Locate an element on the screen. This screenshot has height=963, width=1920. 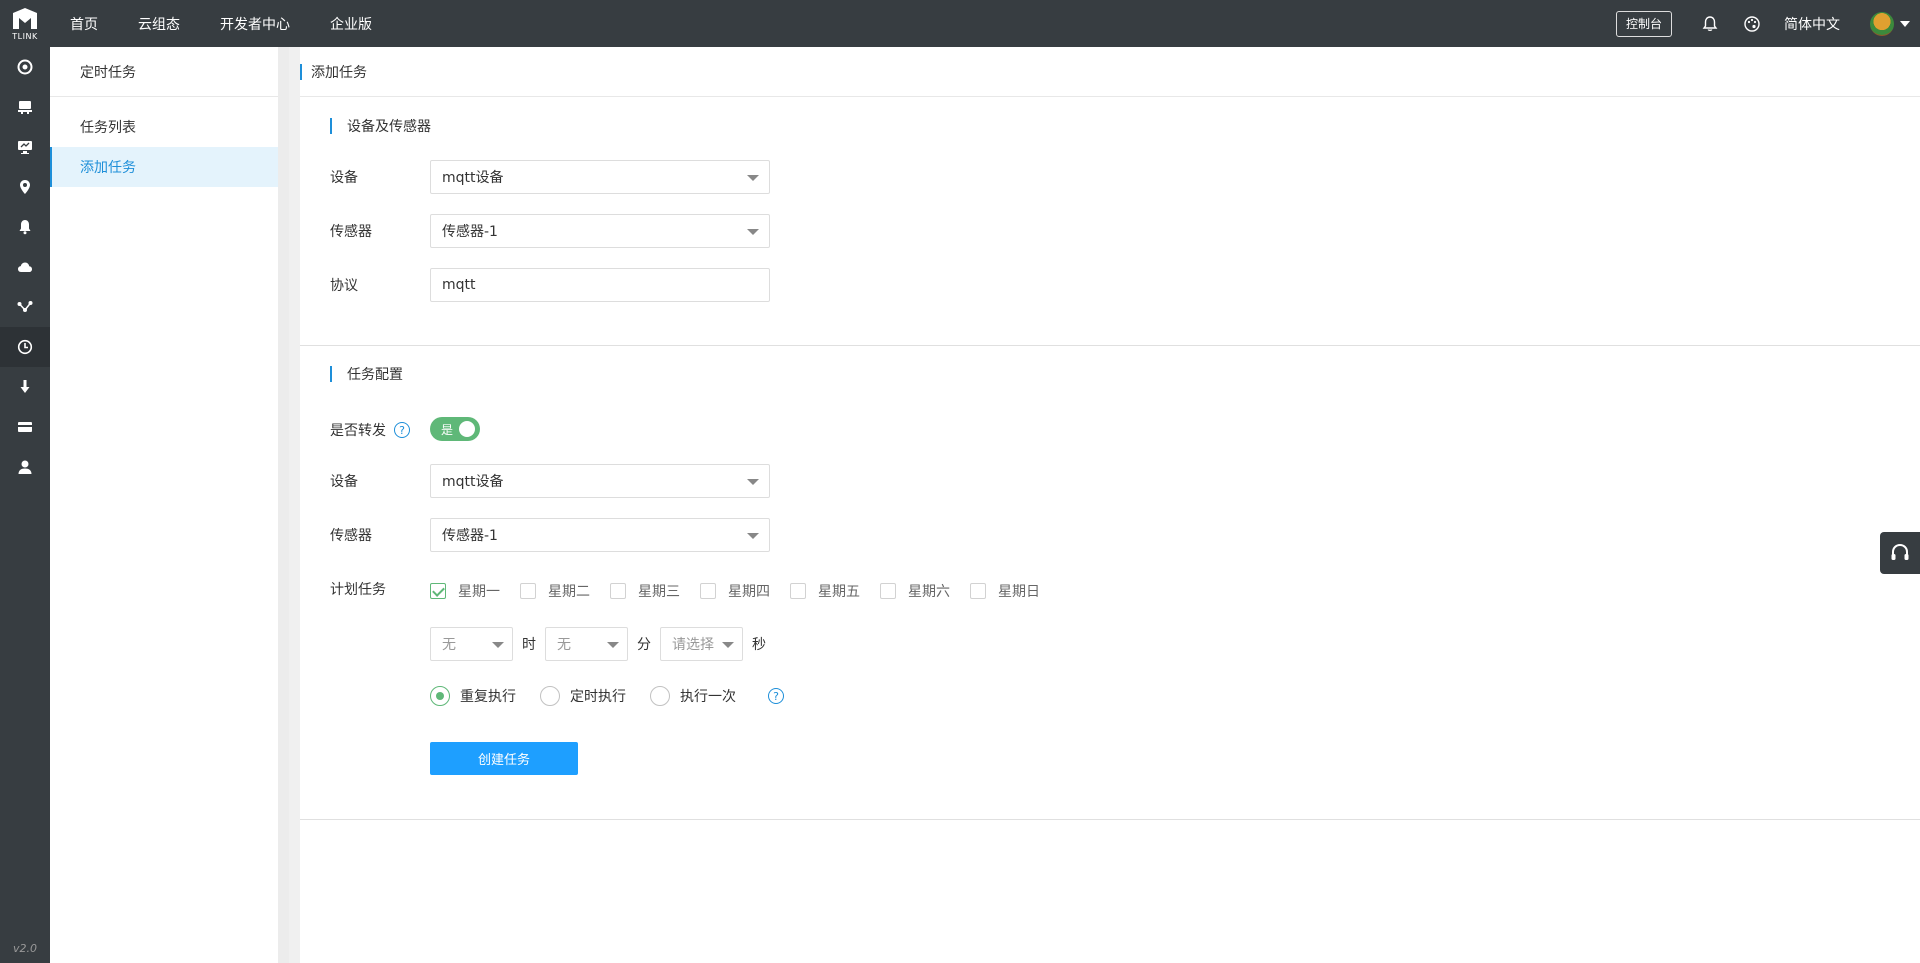
topbar-right: 控制台 简体中文 is located at coordinates (1767, 23).